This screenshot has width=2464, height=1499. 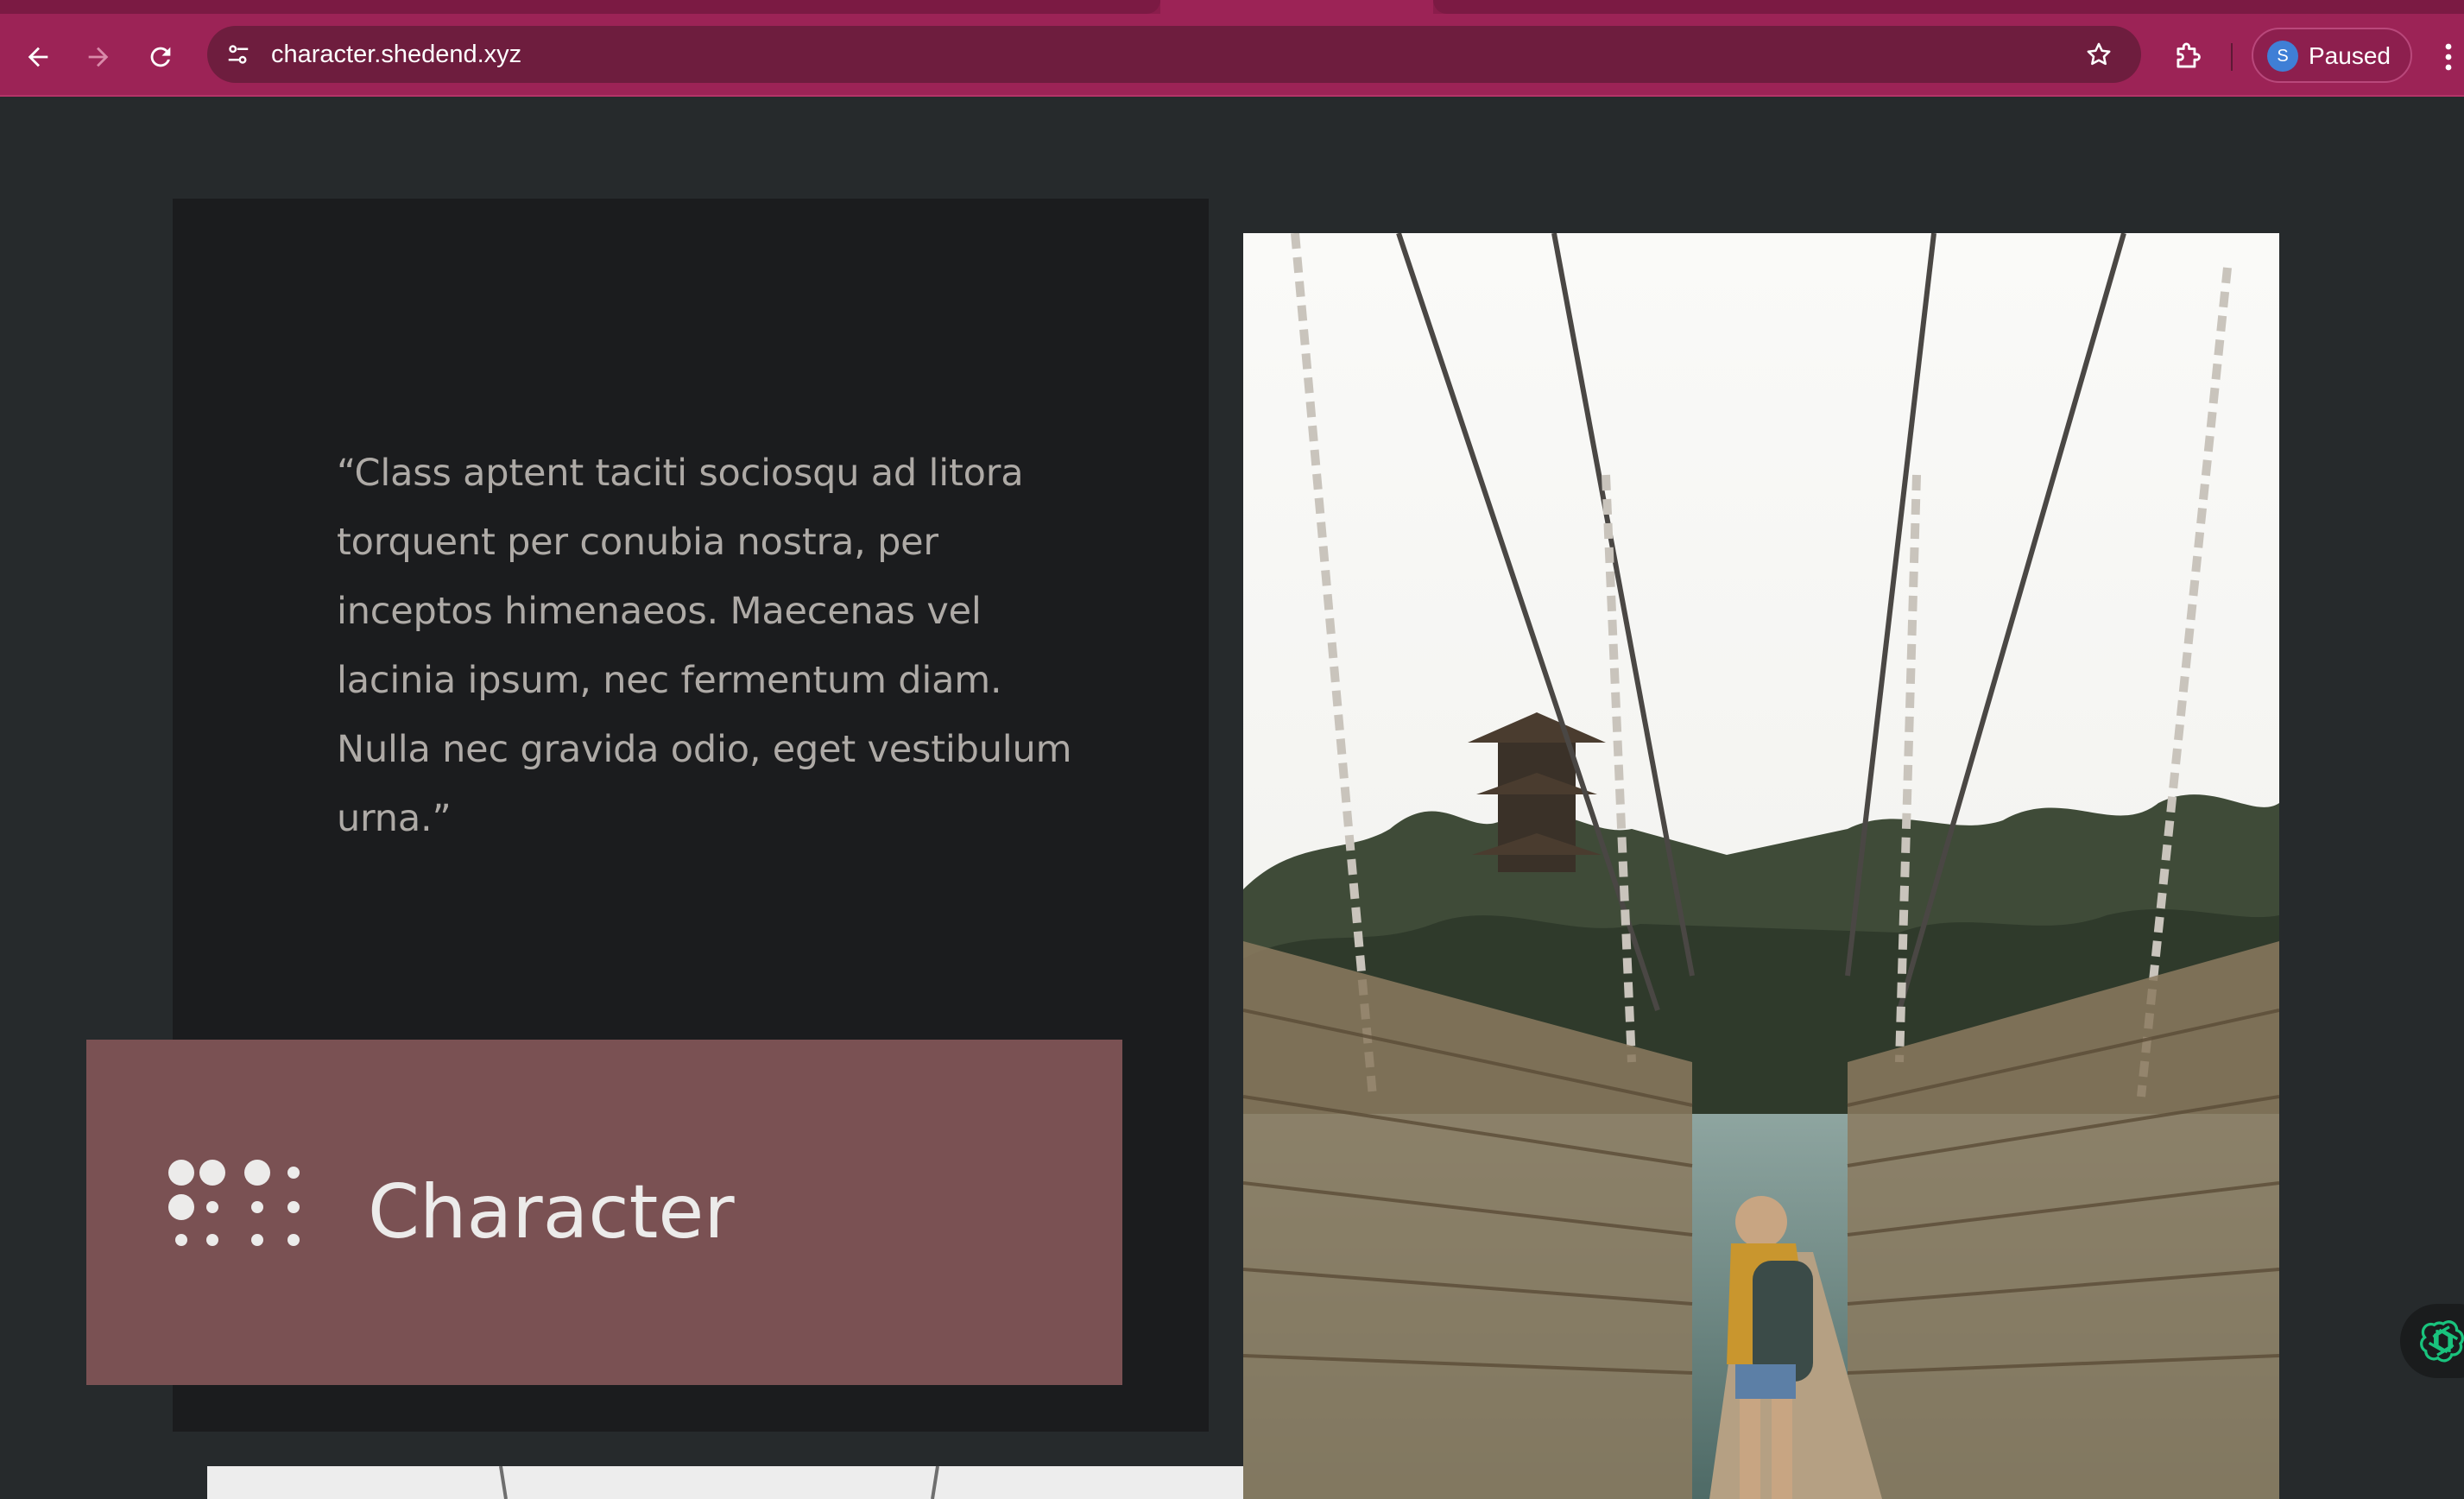 I want to click on browser-chrome: character.shedend.xyz S Paused, so click(x=1232, y=49).